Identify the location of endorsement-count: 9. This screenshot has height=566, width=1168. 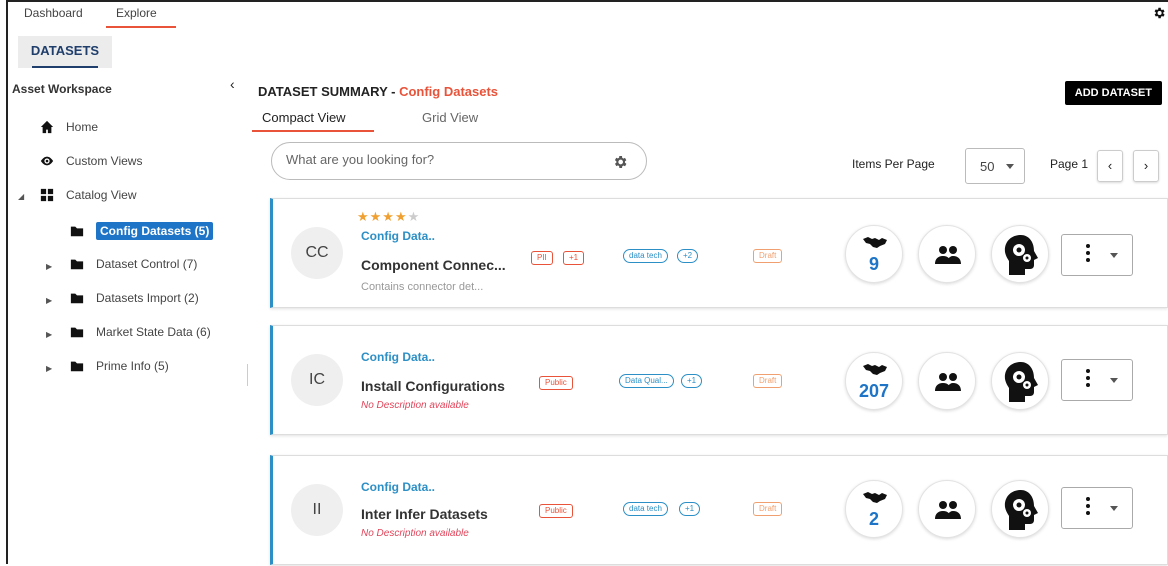
(873, 264).